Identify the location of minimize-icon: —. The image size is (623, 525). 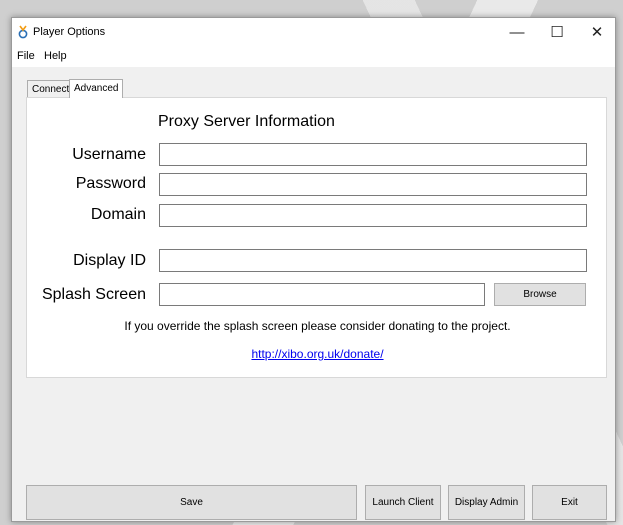
(517, 32).